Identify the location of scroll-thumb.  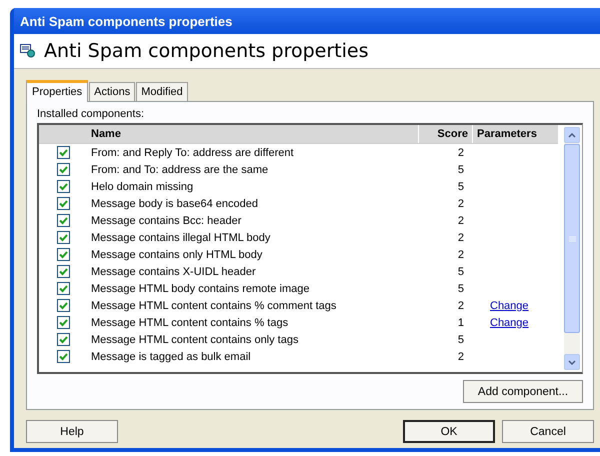
(572, 238).